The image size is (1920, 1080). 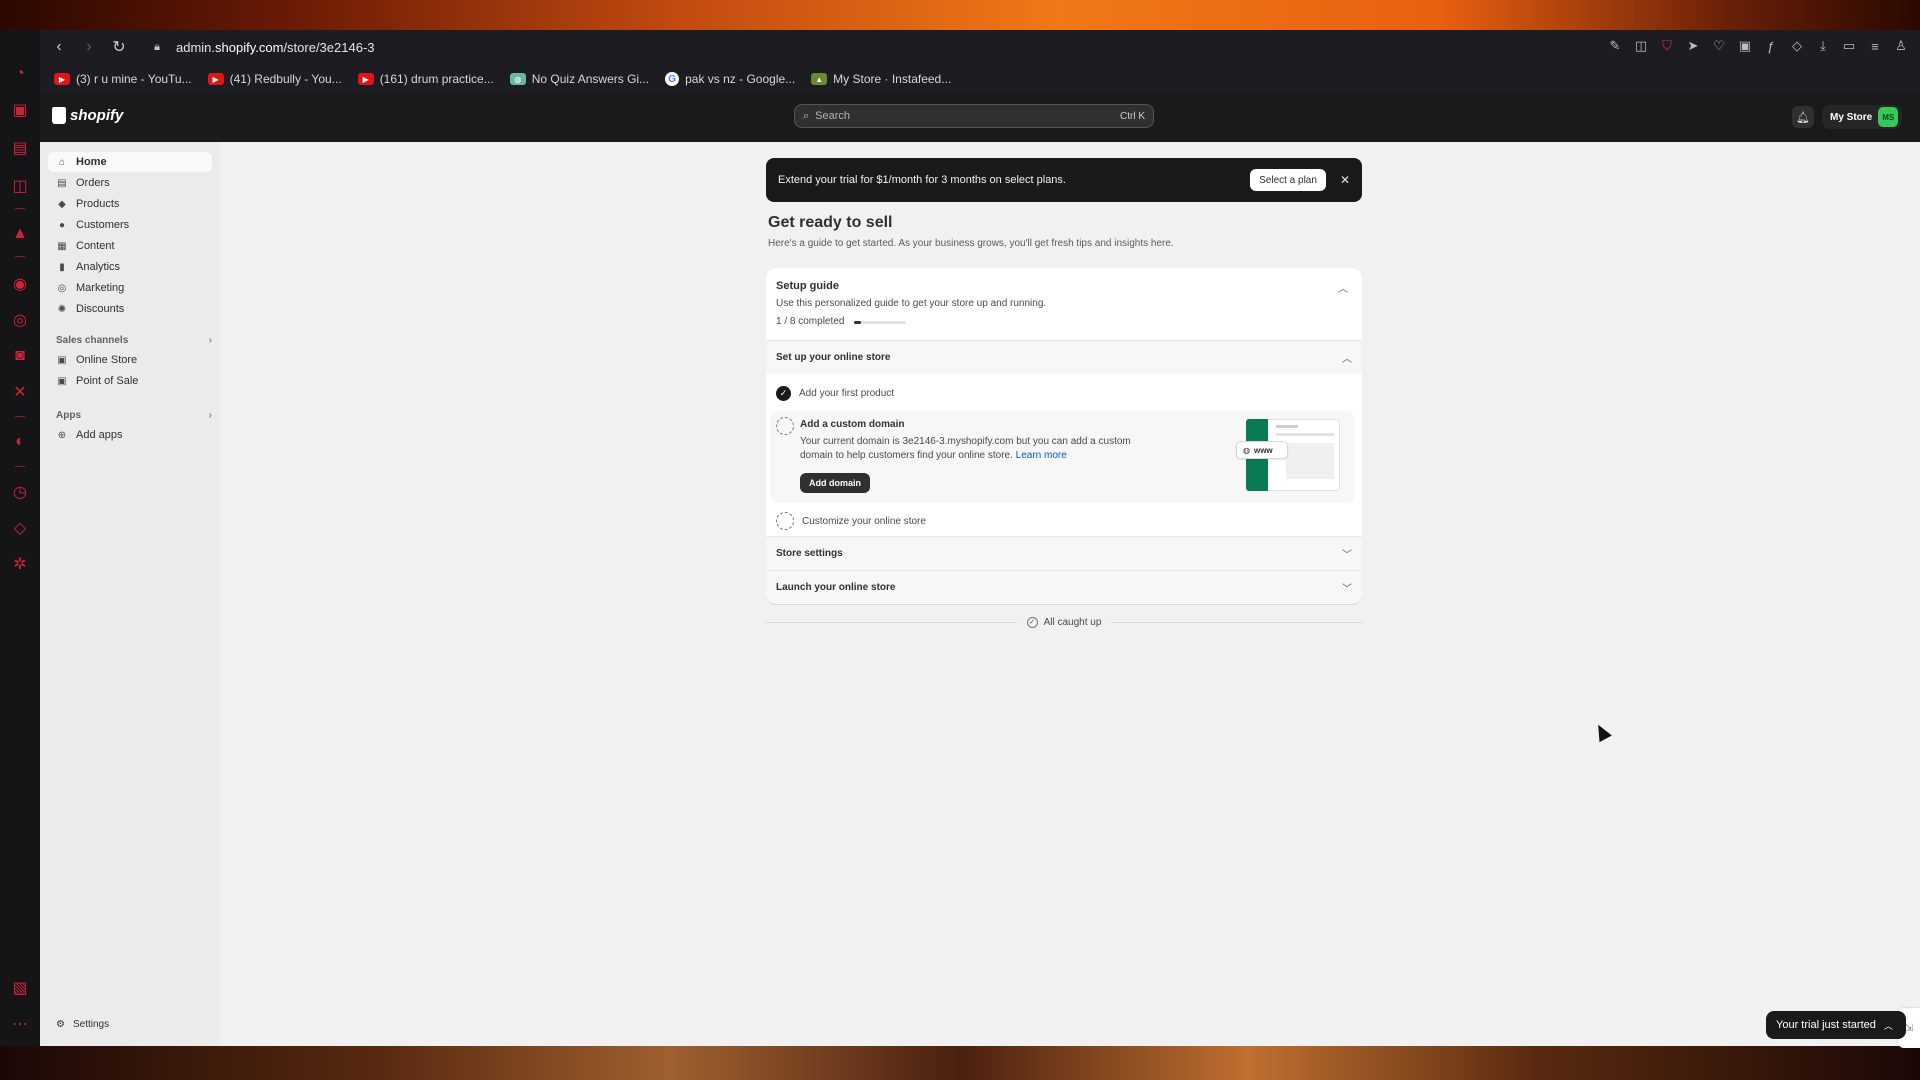 I want to click on store-icon: ▣, so click(x=62, y=360).